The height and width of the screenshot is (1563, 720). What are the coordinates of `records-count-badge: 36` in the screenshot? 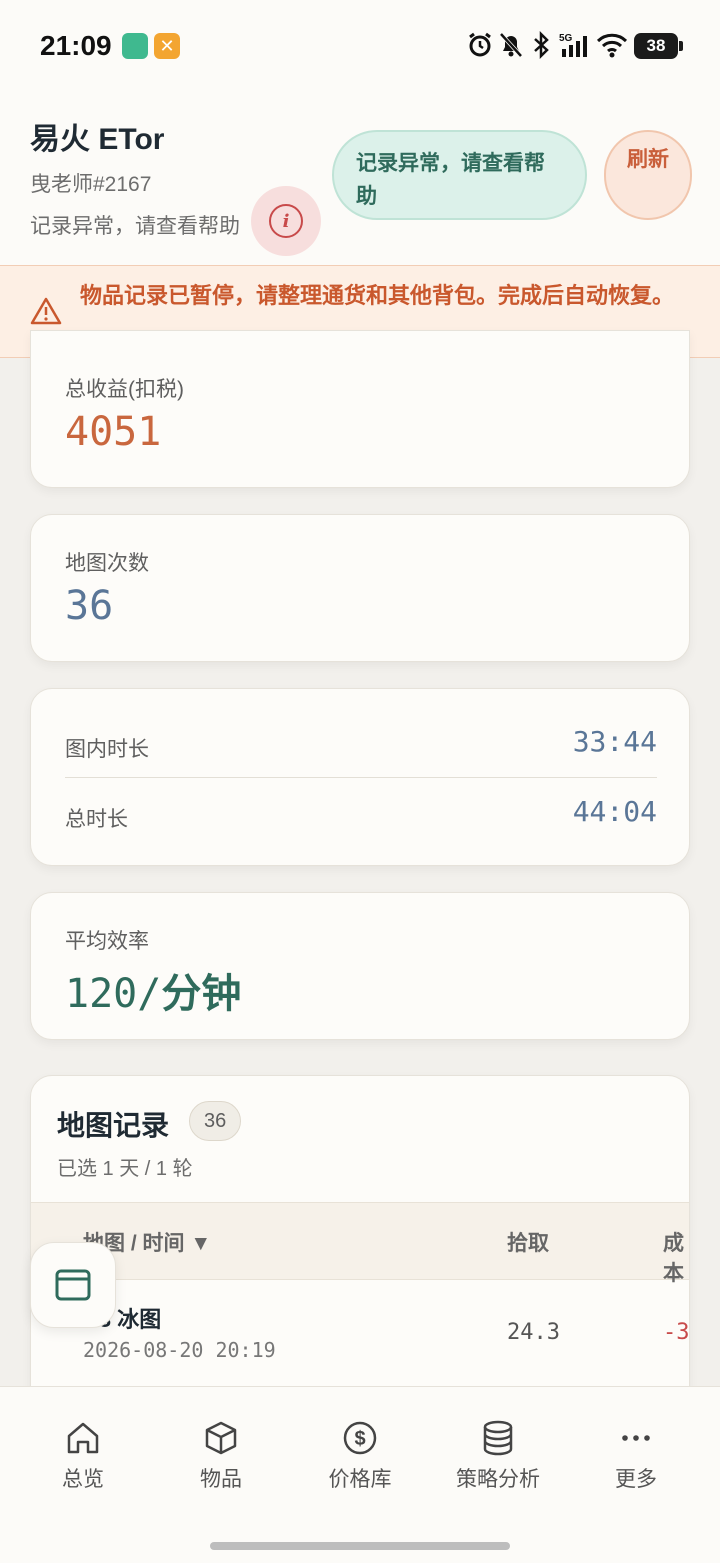 It's located at (215, 1121).